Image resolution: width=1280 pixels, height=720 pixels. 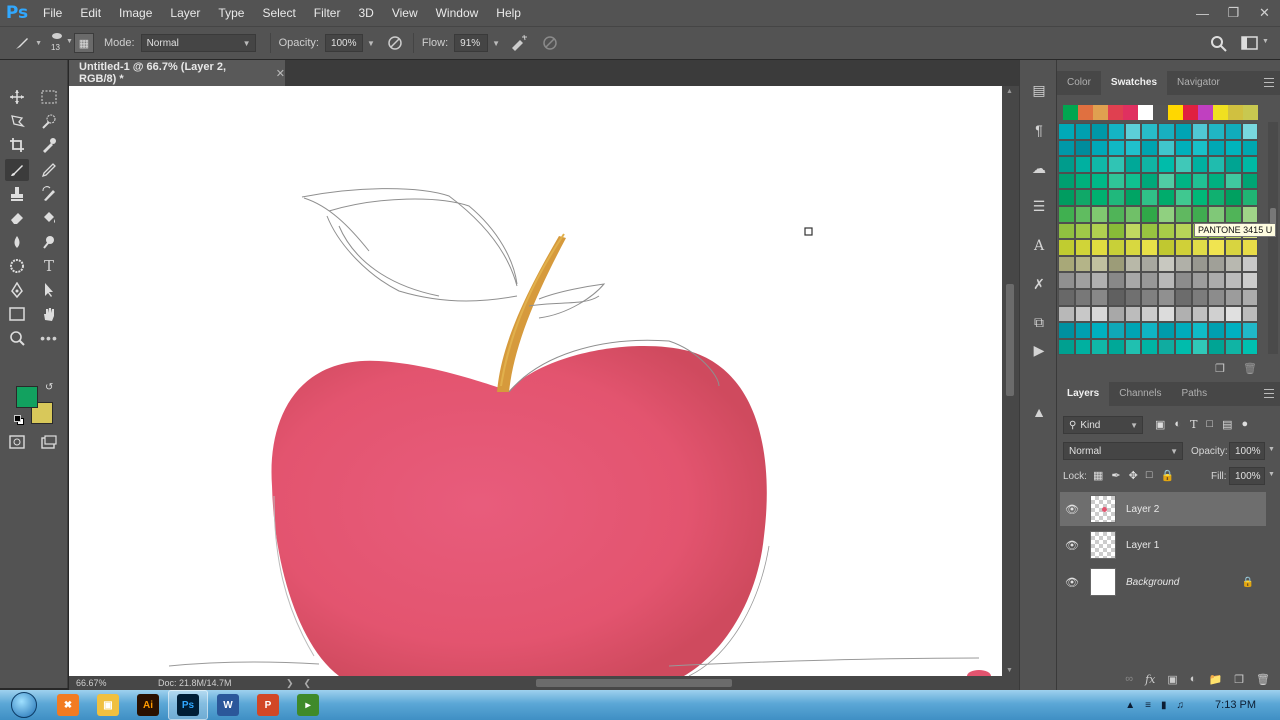 What do you see at coordinates (52, 13) in the screenshot?
I see `menu-file: File` at bounding box center [52, 13].